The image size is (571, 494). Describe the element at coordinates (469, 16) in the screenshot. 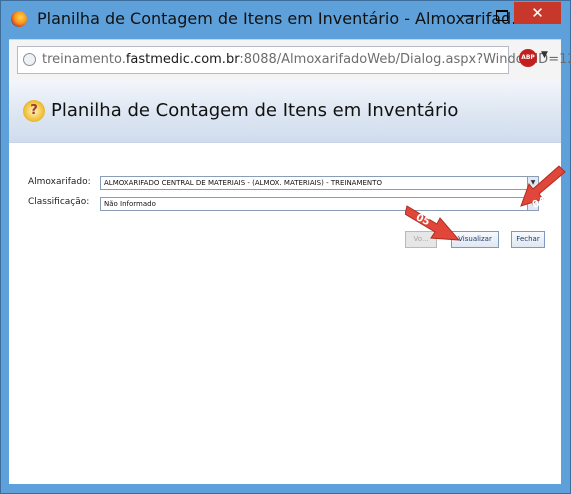

I see `minimize-button: −` at that location.